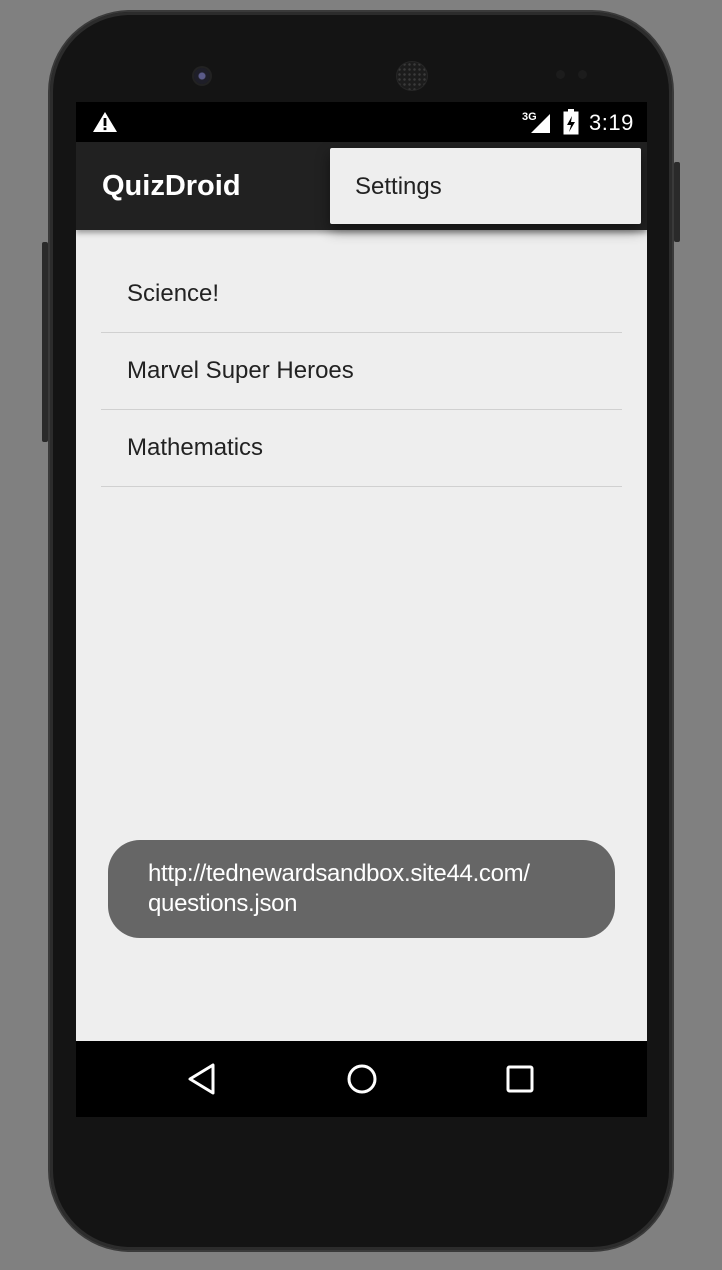 This screenshot has height=1270, width=722. I want to click on topic-label: Mathematics, so click(195, 447).